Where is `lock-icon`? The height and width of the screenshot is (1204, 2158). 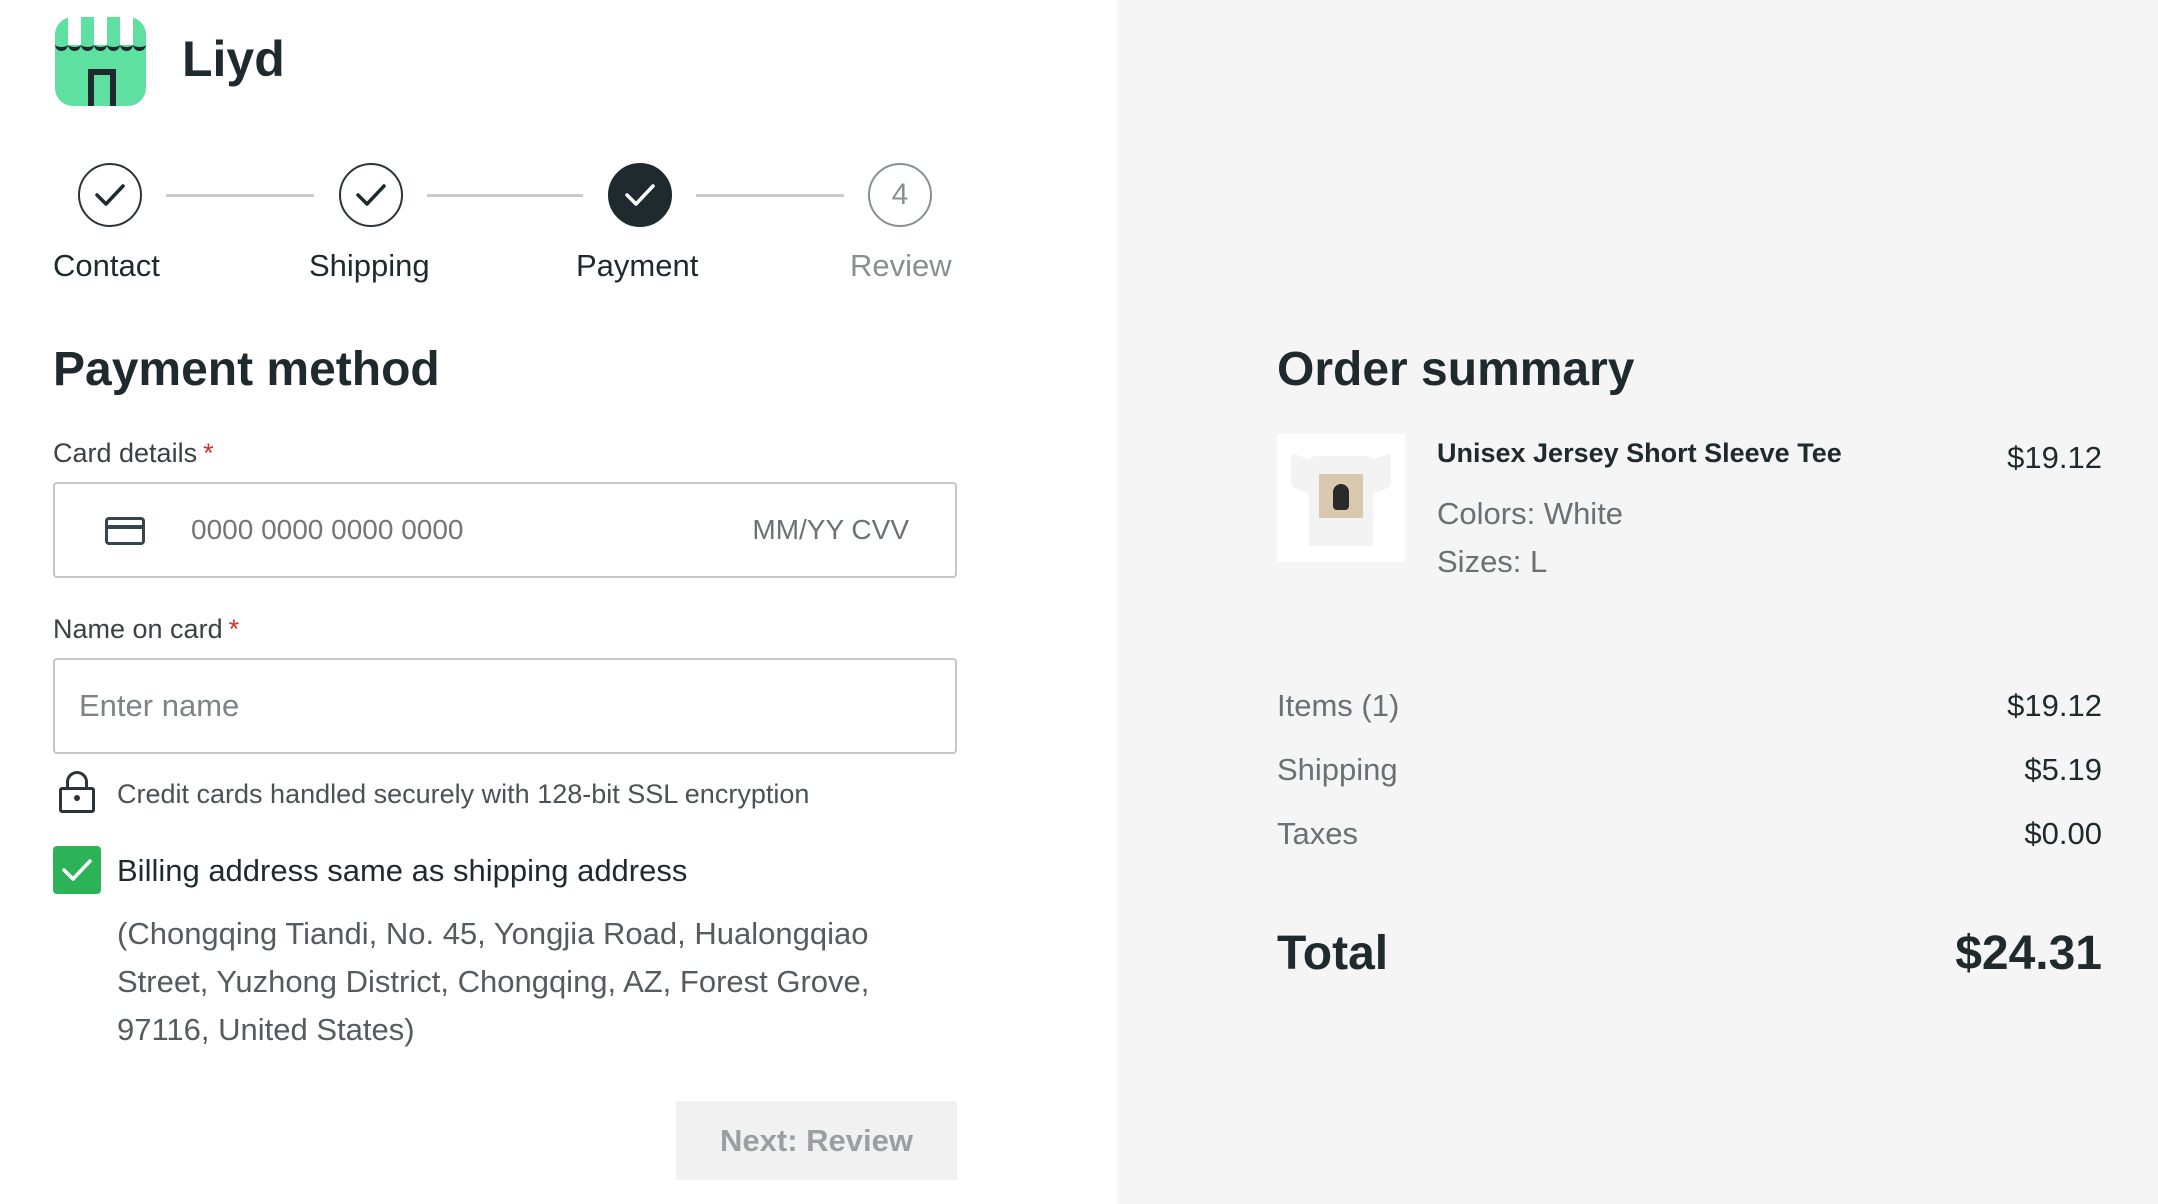
lock-icon is located at coordinates (77, 792).